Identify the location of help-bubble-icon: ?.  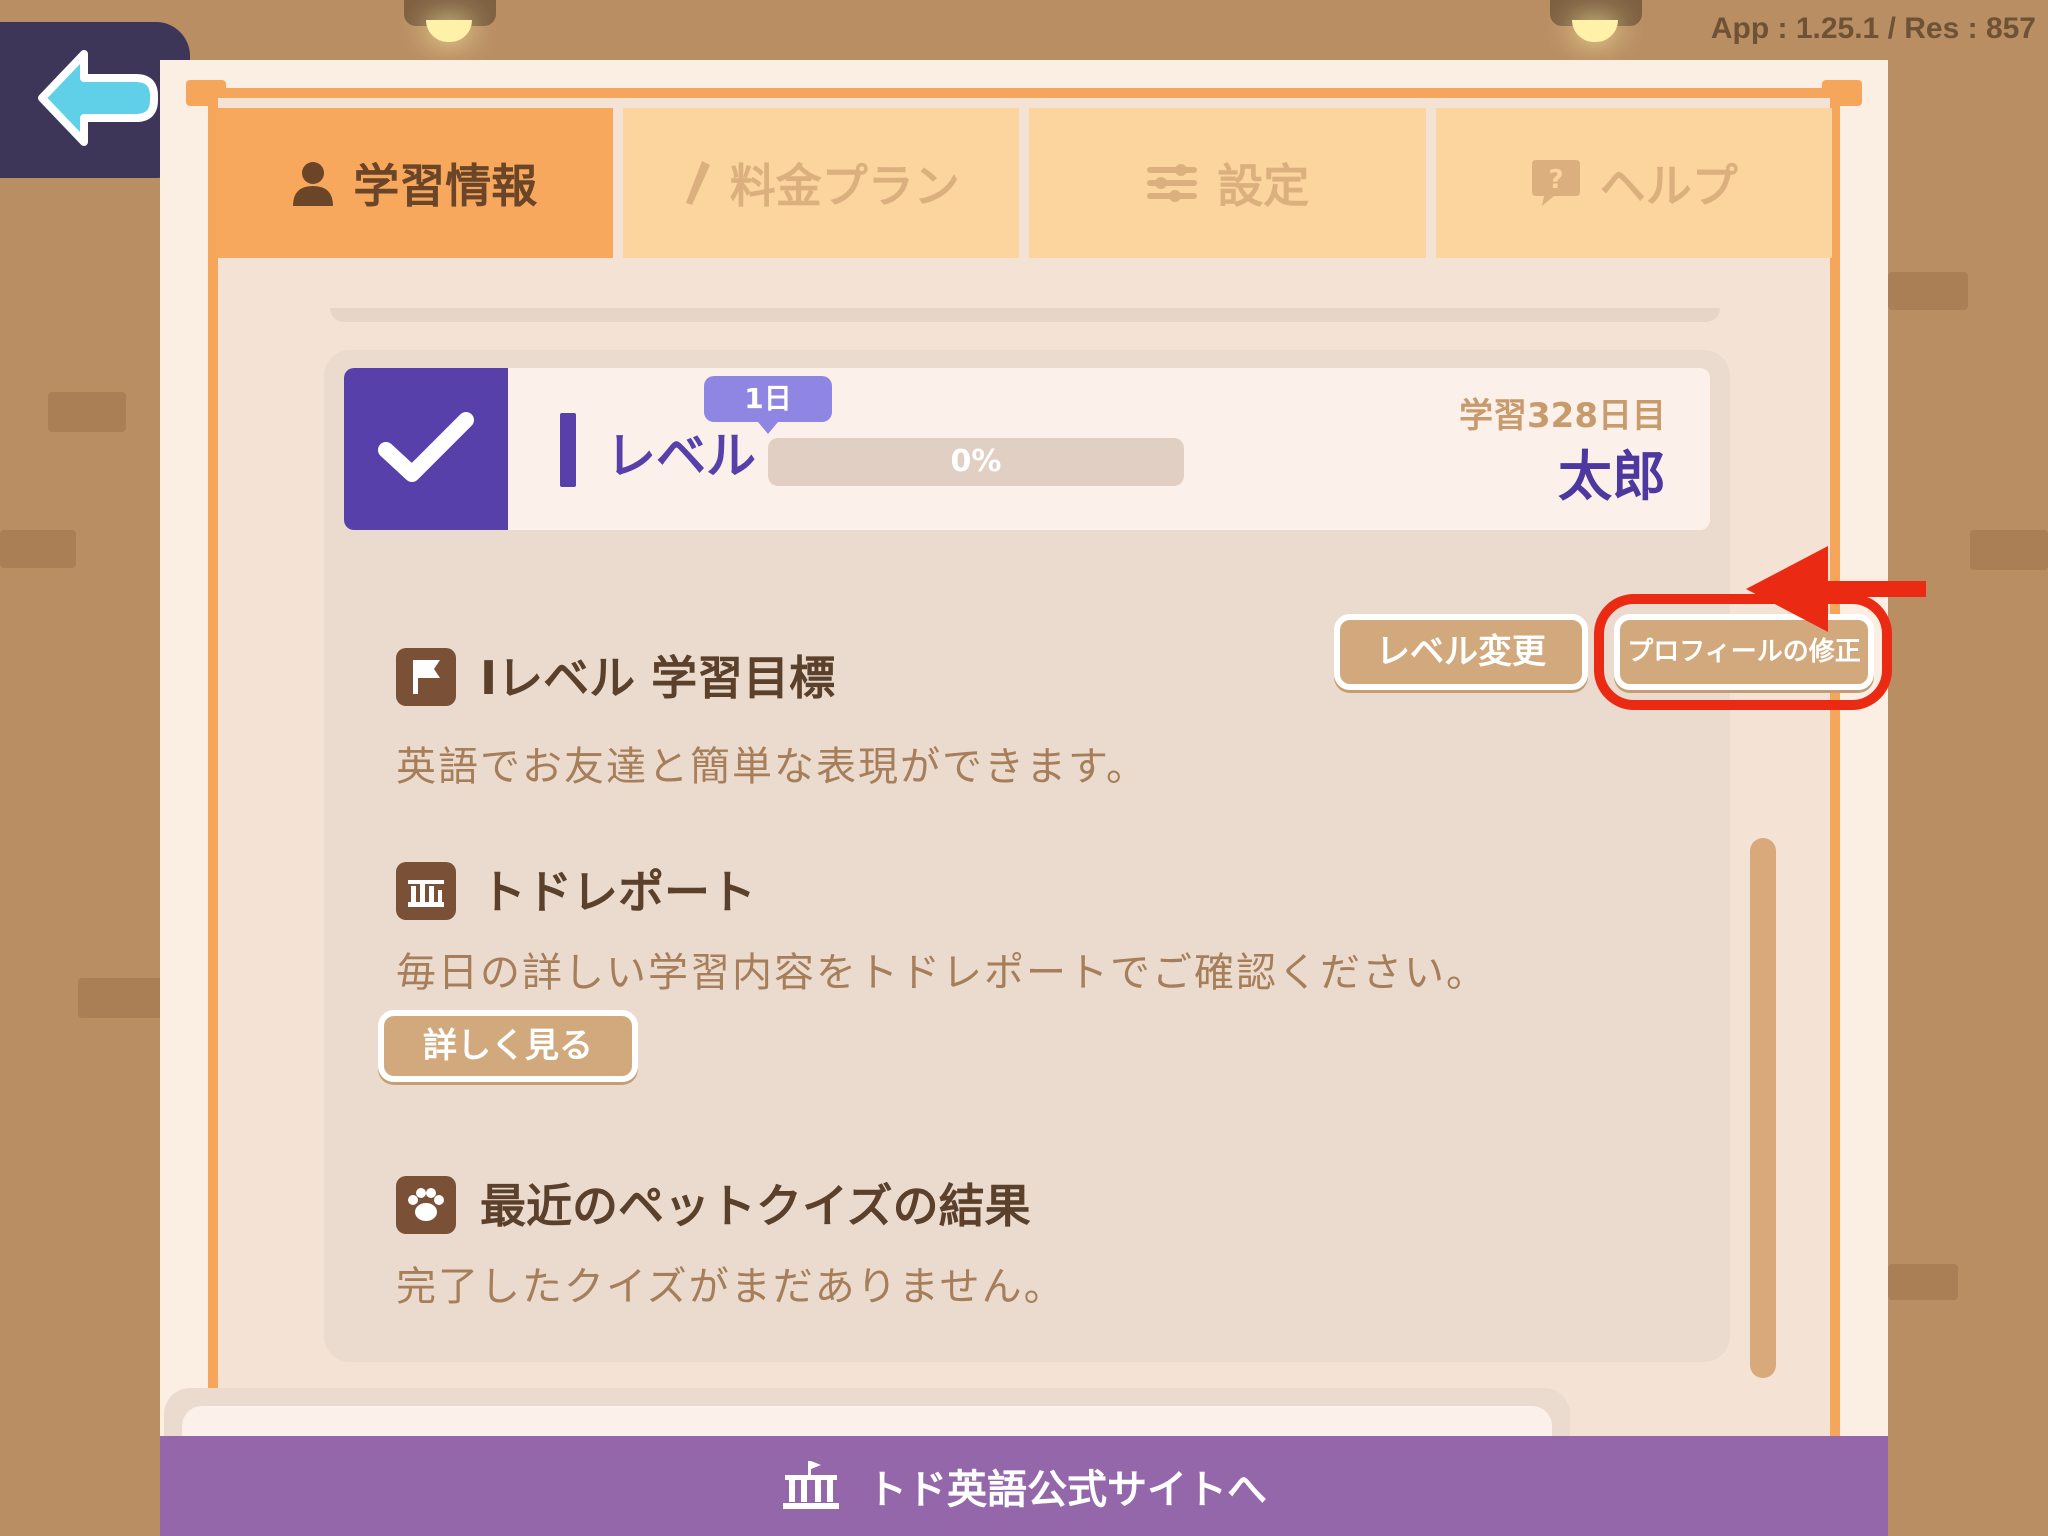
(1555, 183).